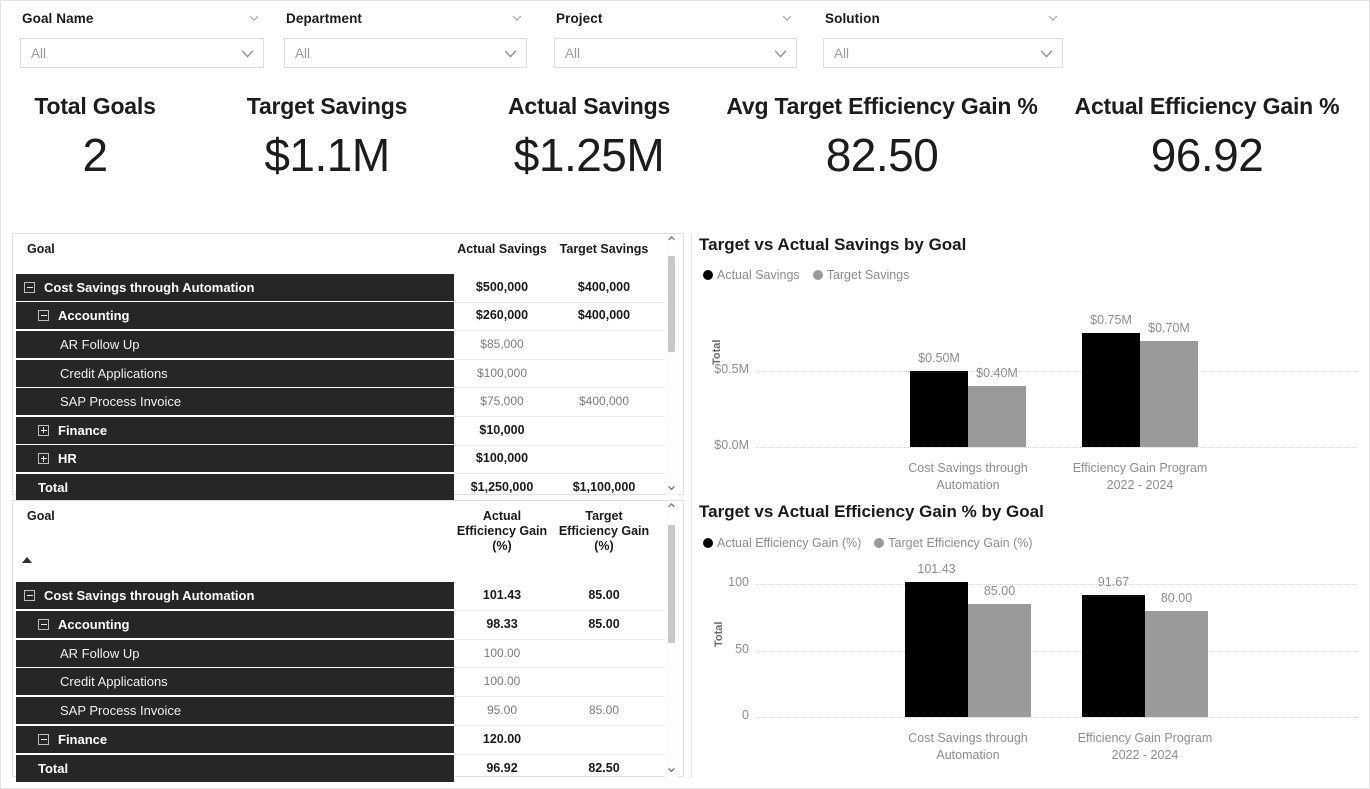  Describe the element at coordinates (27, 560) in the screenshot. I see `sort-ascending-icon` at that location.